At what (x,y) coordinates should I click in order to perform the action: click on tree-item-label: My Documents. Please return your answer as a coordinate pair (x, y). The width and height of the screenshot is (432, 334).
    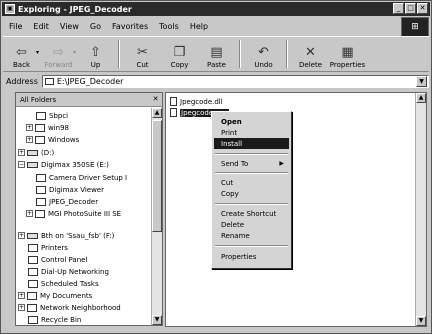
    Looking at the image, I should click on (66, 295).